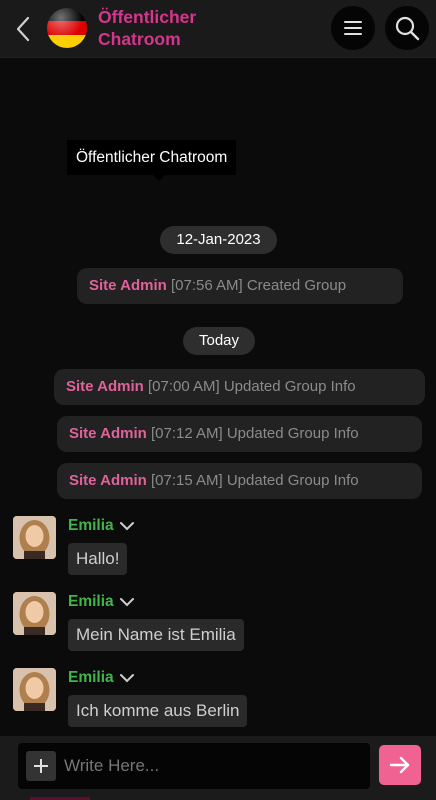 The height and width of the screenshot is (800, 436). I want to click on search-button, so click(407, 28).